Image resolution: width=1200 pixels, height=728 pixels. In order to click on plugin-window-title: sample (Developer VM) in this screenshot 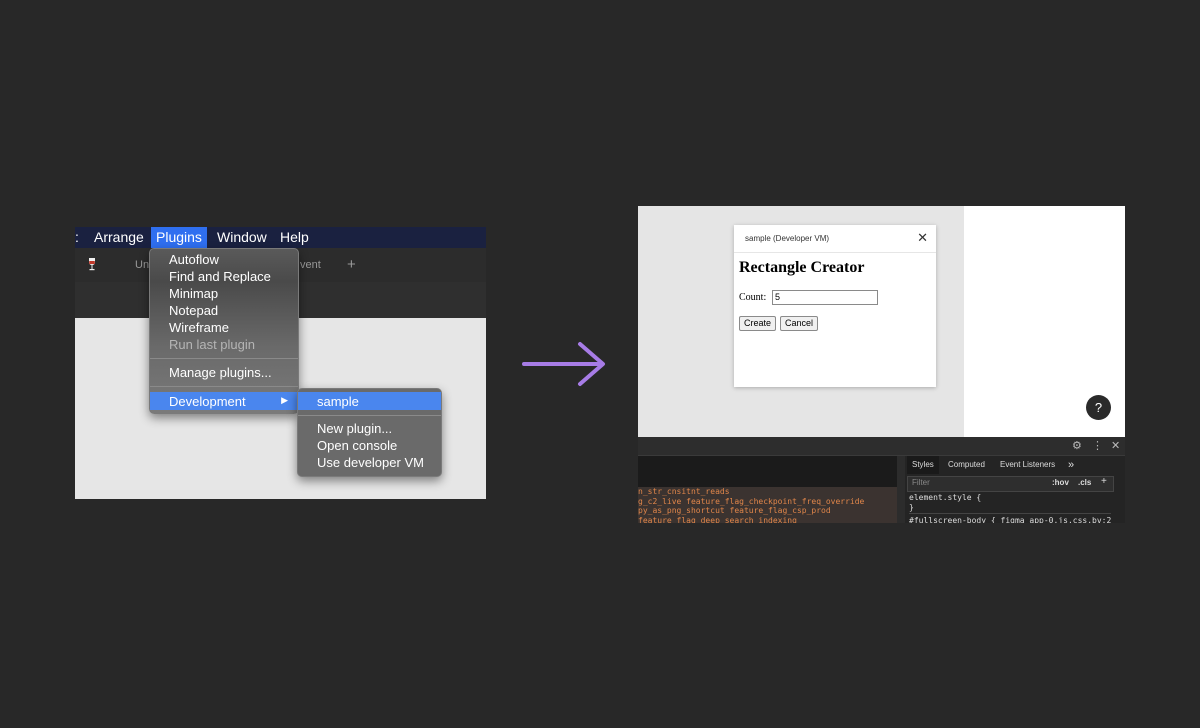, I will do `click(787, 238)`.